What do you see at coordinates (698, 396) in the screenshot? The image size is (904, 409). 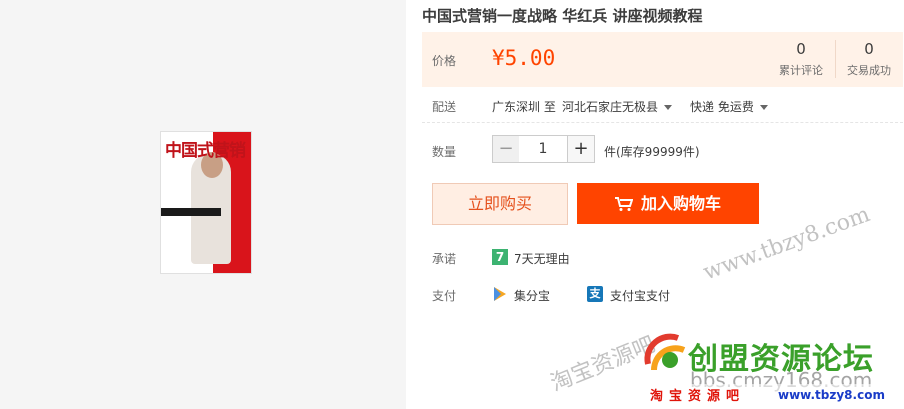 I see `footer-site-name: 淘宝资源吧` at bounding box center [698, 396].